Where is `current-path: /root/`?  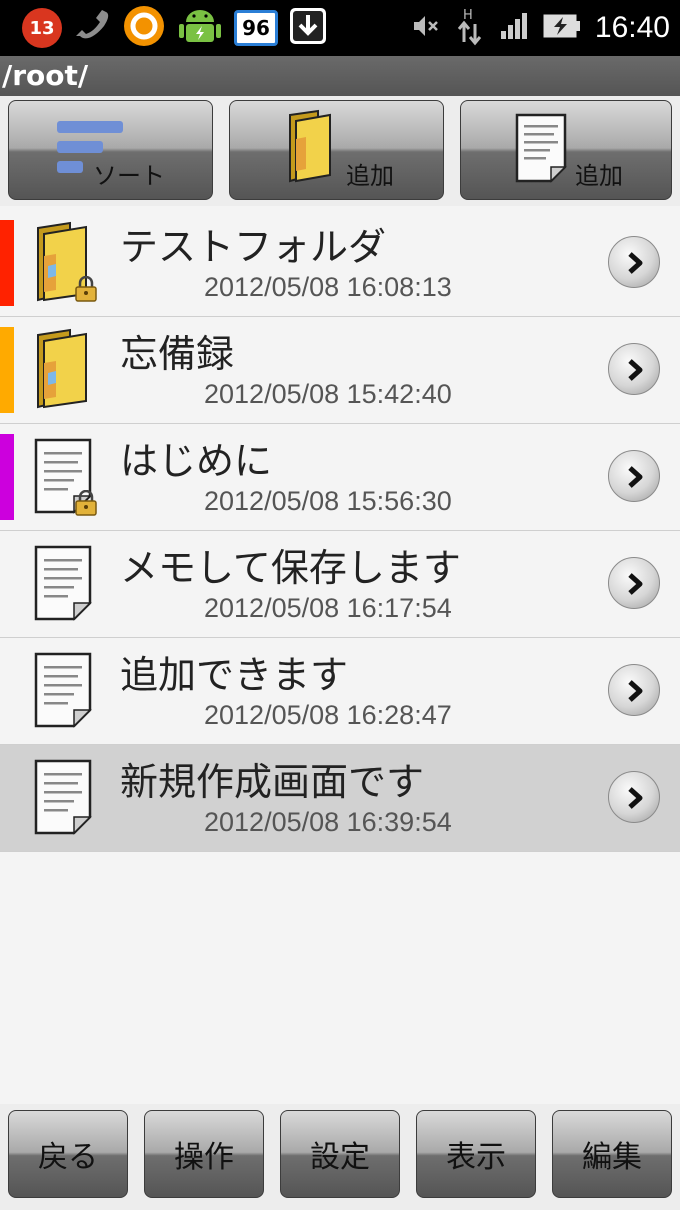 current-path: /root/ is located at coordinates (45, 75).